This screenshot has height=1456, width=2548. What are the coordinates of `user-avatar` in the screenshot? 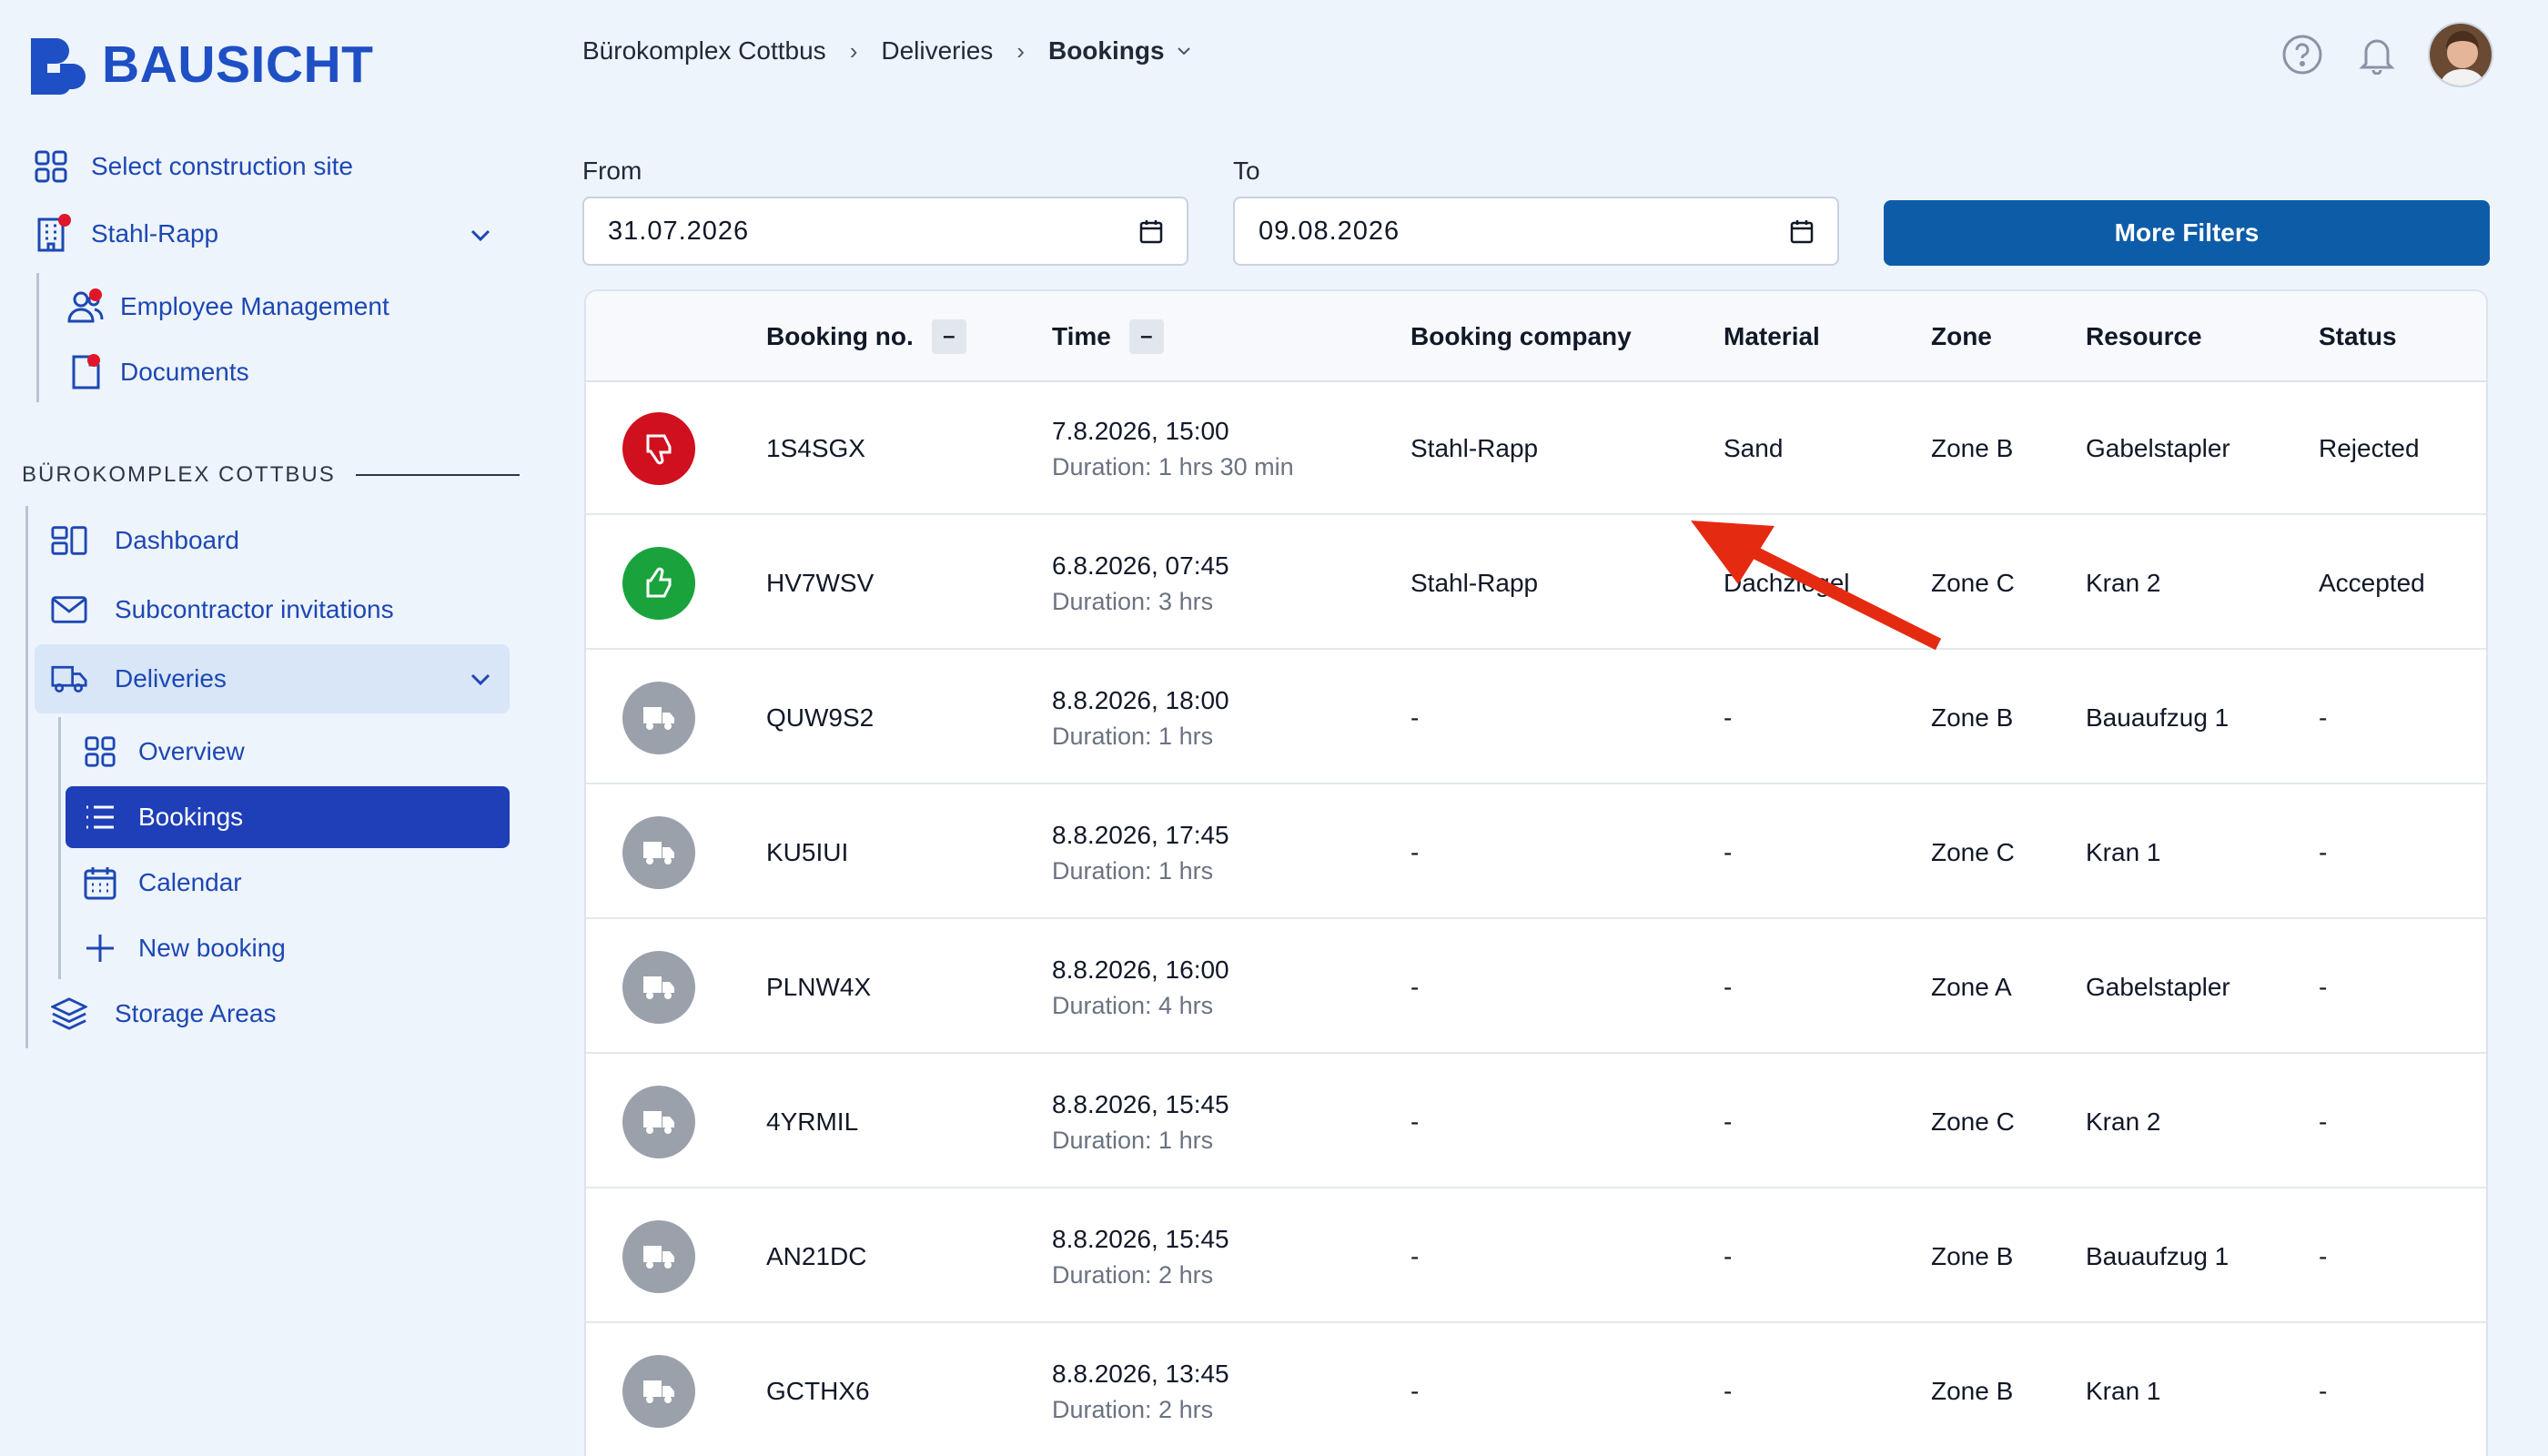 It's located at (2461, 55).